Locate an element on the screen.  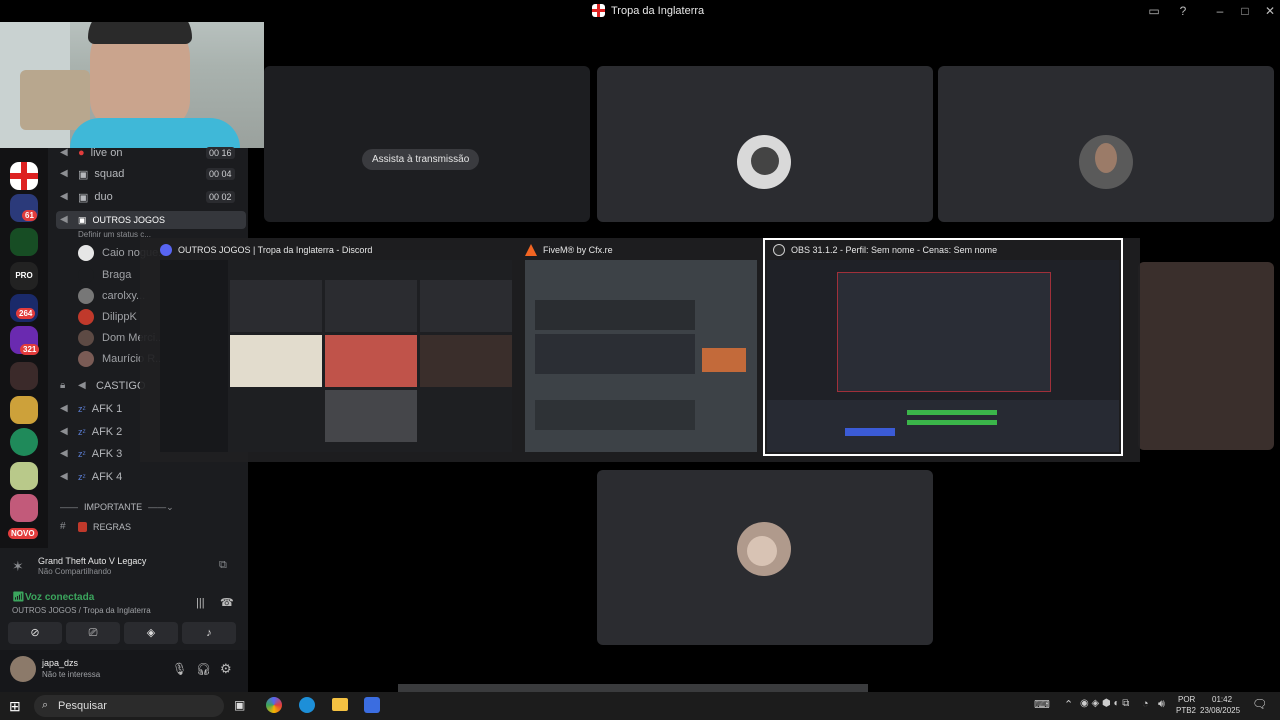
server-list: 61 PRO 264 321 NOVO is located at coordinates (24, 348).